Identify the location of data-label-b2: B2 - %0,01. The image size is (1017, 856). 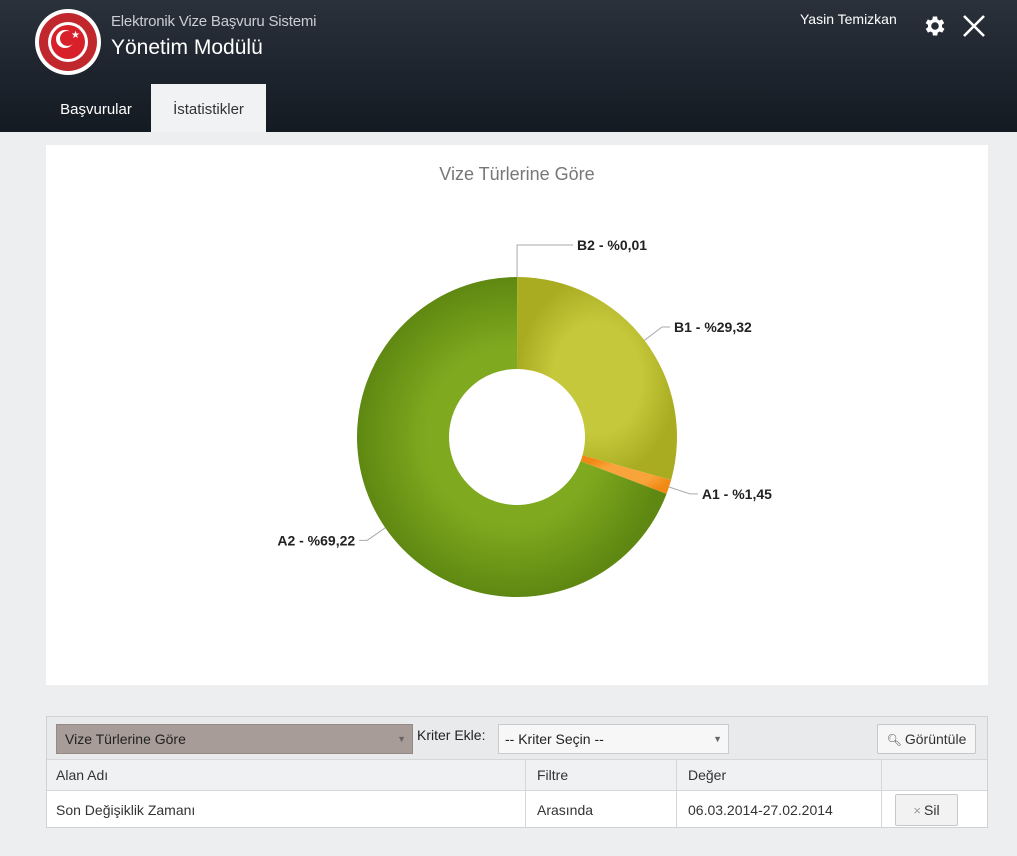
(612, 245).